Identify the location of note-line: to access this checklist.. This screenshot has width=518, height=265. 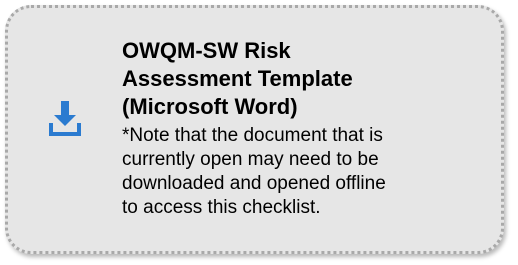
(221, 207).